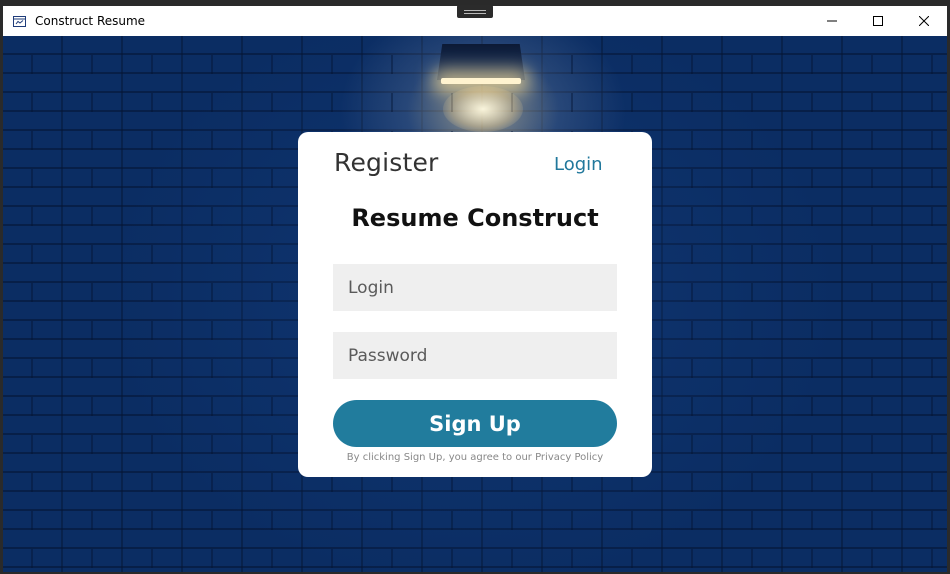 This screenshot has width=950, height=574. What do you see at coordinates (475, 423) in the screenshot?
I see `sign-up-button: Sign Up` at bounding box center [475, 423].